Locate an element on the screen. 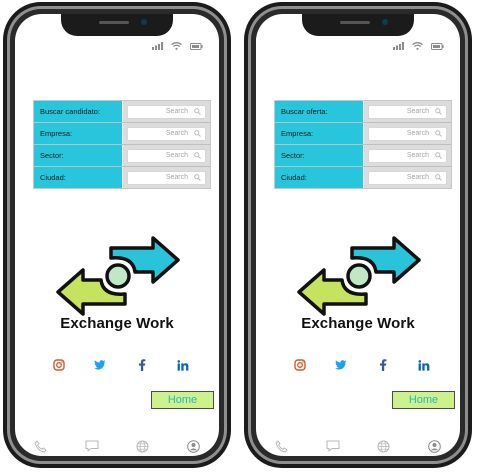 This screenshot has height=473, width=478. form-row-buscar-oferta: Buscar oferta: Search is located at coordinates (363, 112).